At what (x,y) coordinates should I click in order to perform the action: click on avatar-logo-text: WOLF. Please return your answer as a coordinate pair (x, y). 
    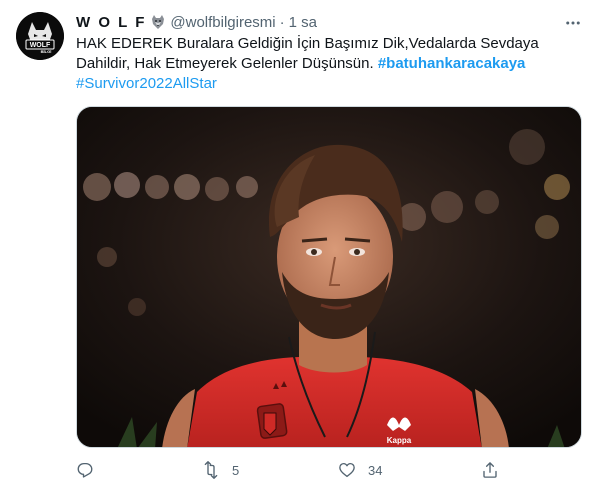
    Looking at the image, I should click on (40, 45).